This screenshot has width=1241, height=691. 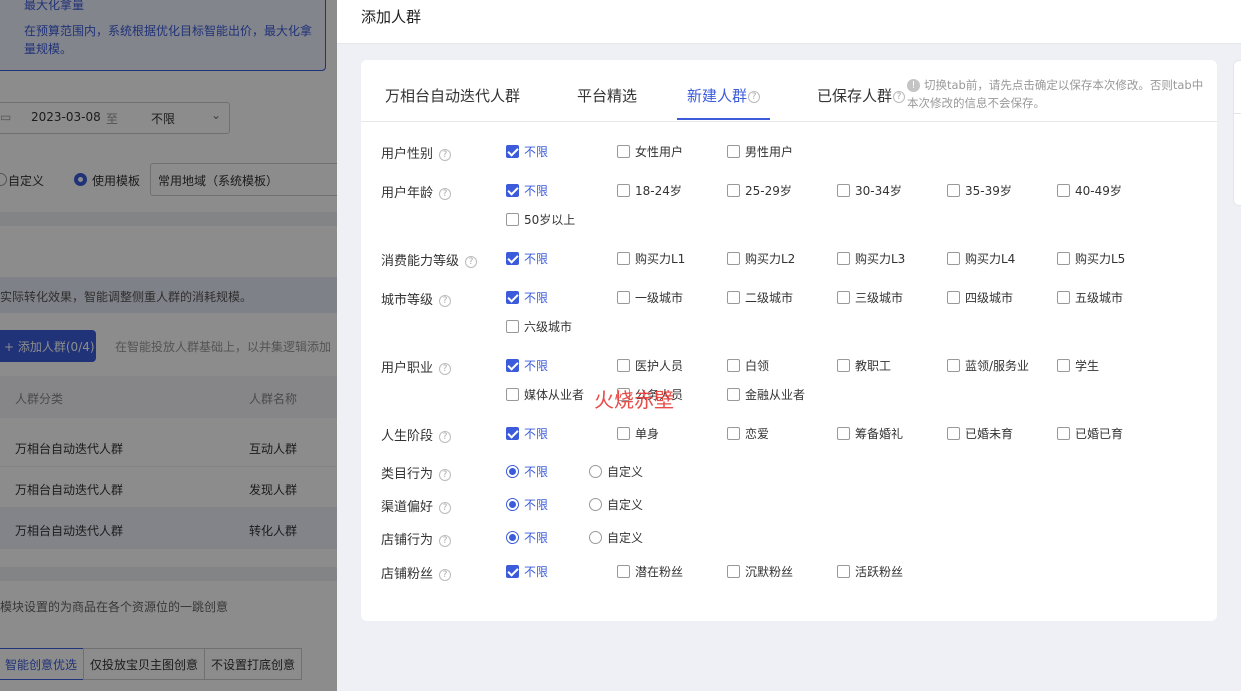 What do you see at coordinates (650, 572) in the screenshot?
I see `checkbox-option: 潜在粉丝` at bounding box center [650, 572].